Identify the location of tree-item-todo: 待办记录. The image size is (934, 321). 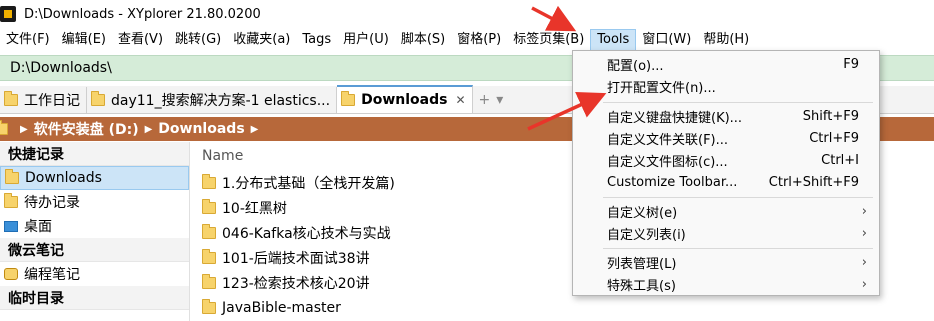
(94, 202).